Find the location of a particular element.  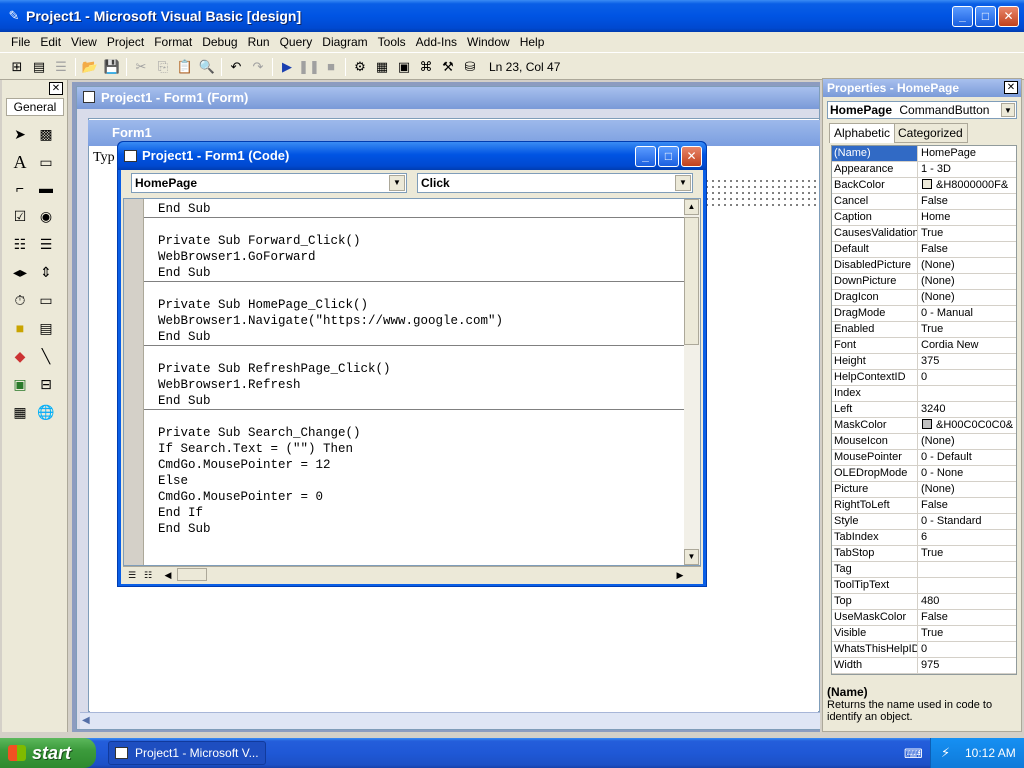

start-icon: ▶ is located at coordinates (287, 67).